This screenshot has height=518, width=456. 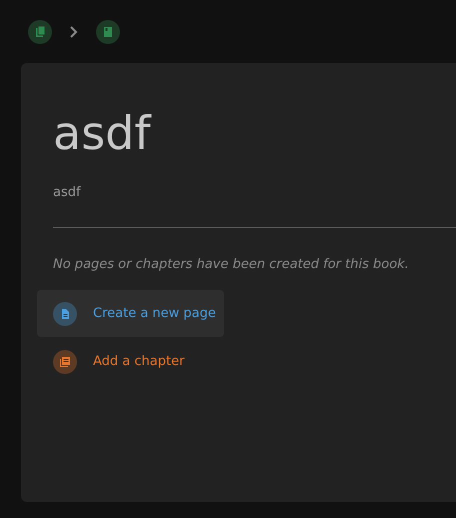 I want to click on create-page-link: Create a new page, so click(x=130, y=313).